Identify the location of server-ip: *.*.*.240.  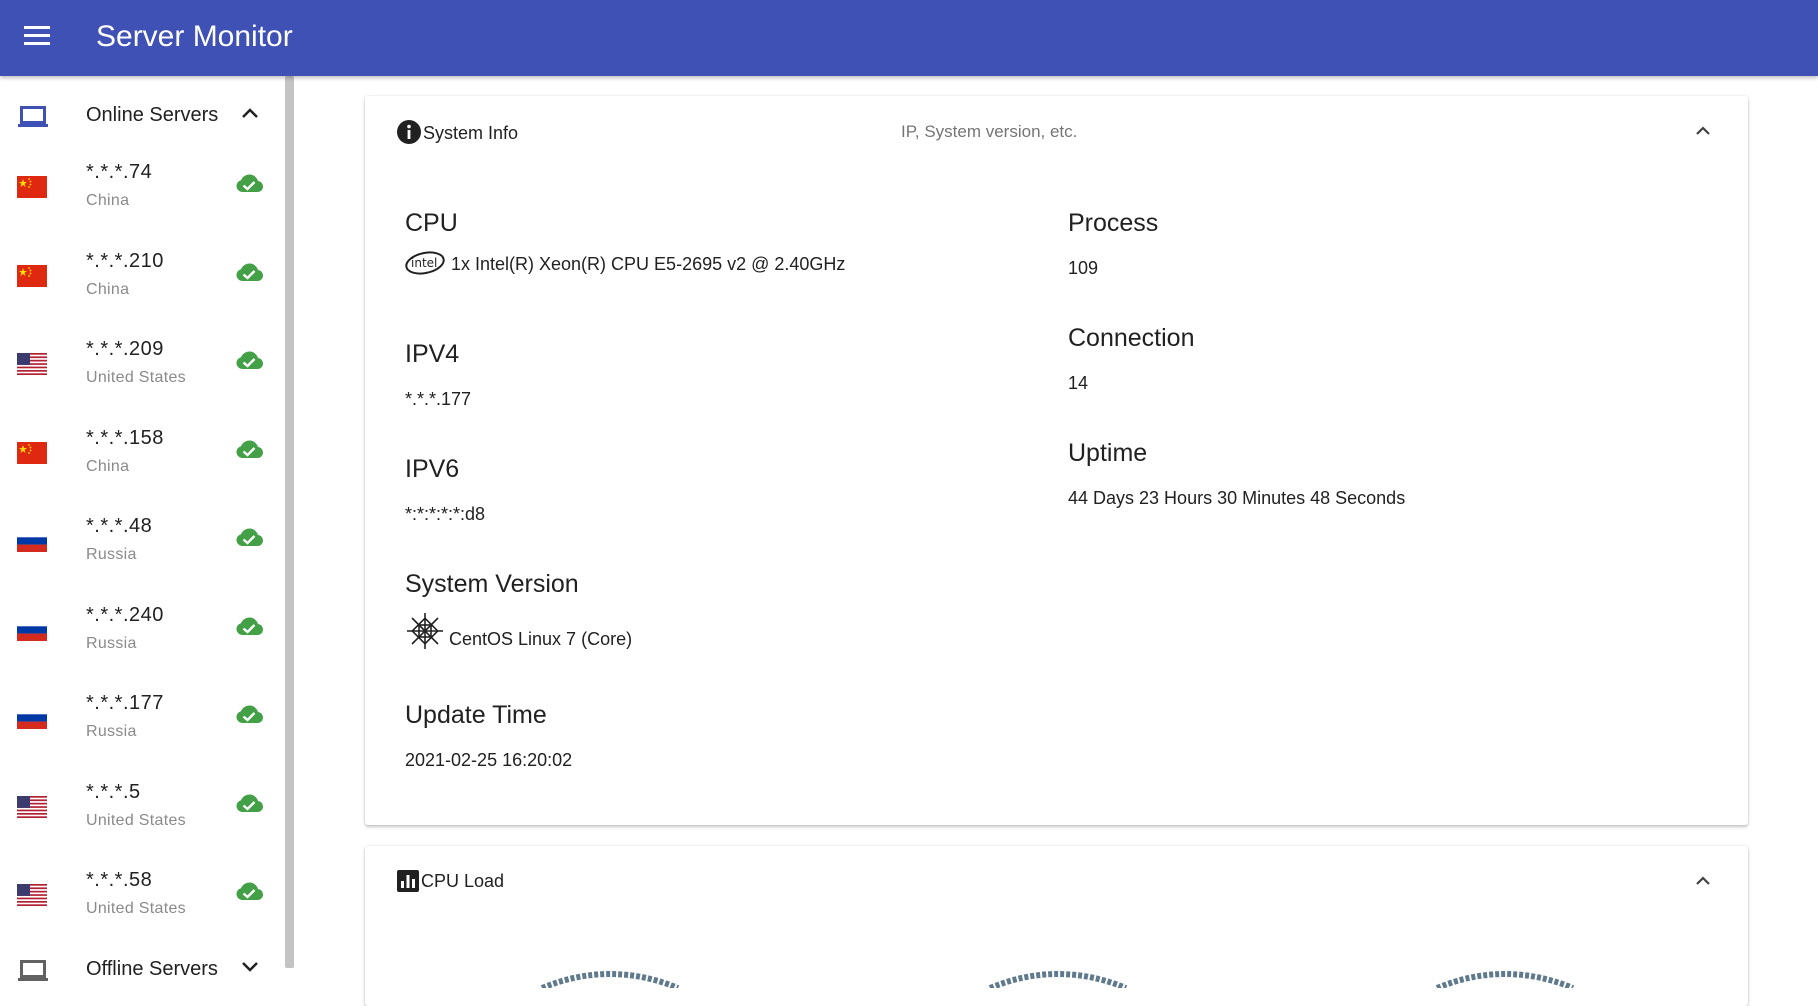
(125, 614).